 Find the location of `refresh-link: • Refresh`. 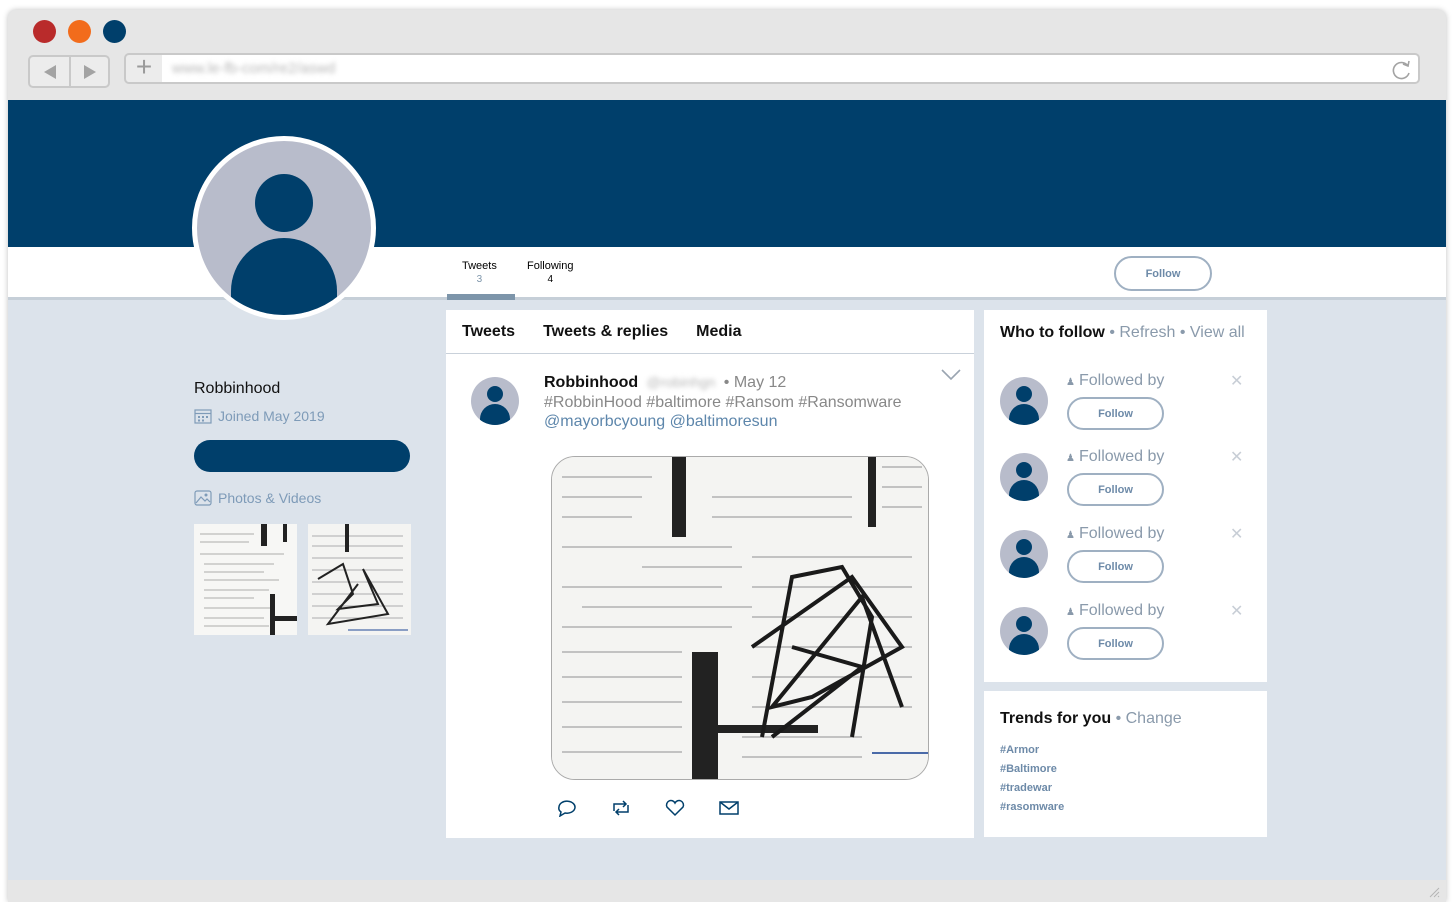

refresh-link: • Refresh is located at coordinates (1142, 332).